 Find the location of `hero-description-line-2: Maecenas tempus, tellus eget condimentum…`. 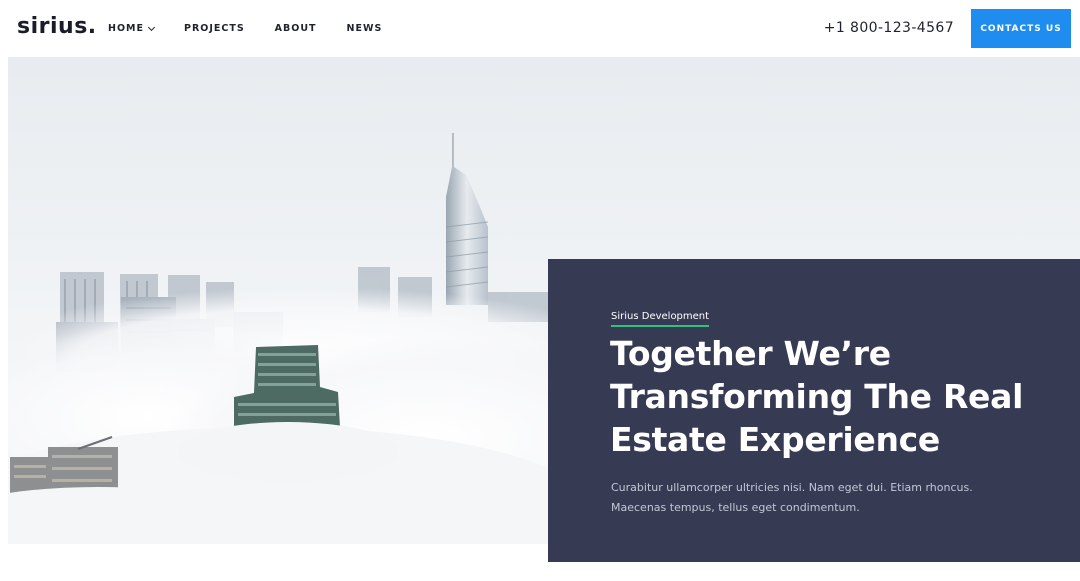

hero-description-line-2: Maecenas tempus, tellus eget condimentum… is located at coordinates (735, 507).